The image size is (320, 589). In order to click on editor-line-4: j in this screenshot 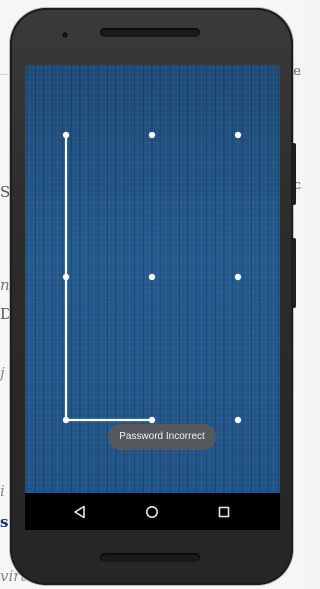, I will do `click(2, 373)`.